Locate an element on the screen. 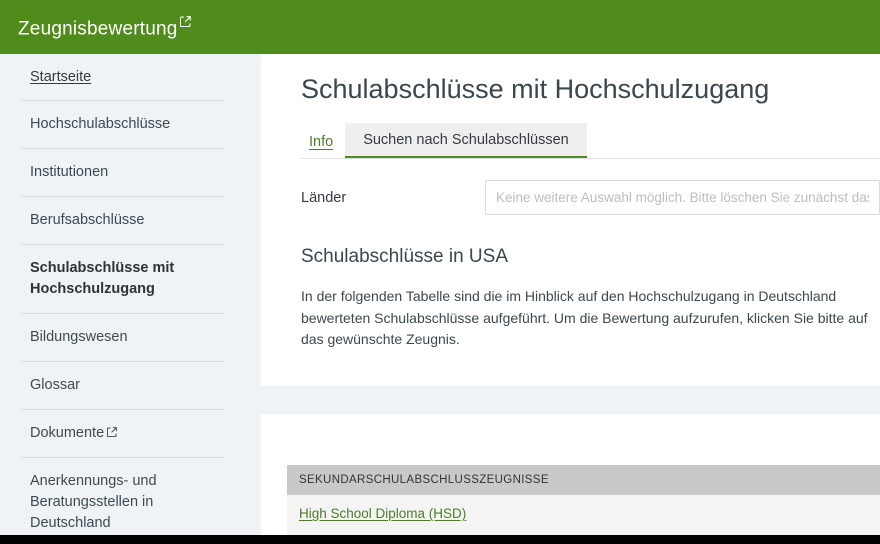 This screenshot has width=880, height=544. sidebar-item-label: Glossar is located at coordinates (55, 385).